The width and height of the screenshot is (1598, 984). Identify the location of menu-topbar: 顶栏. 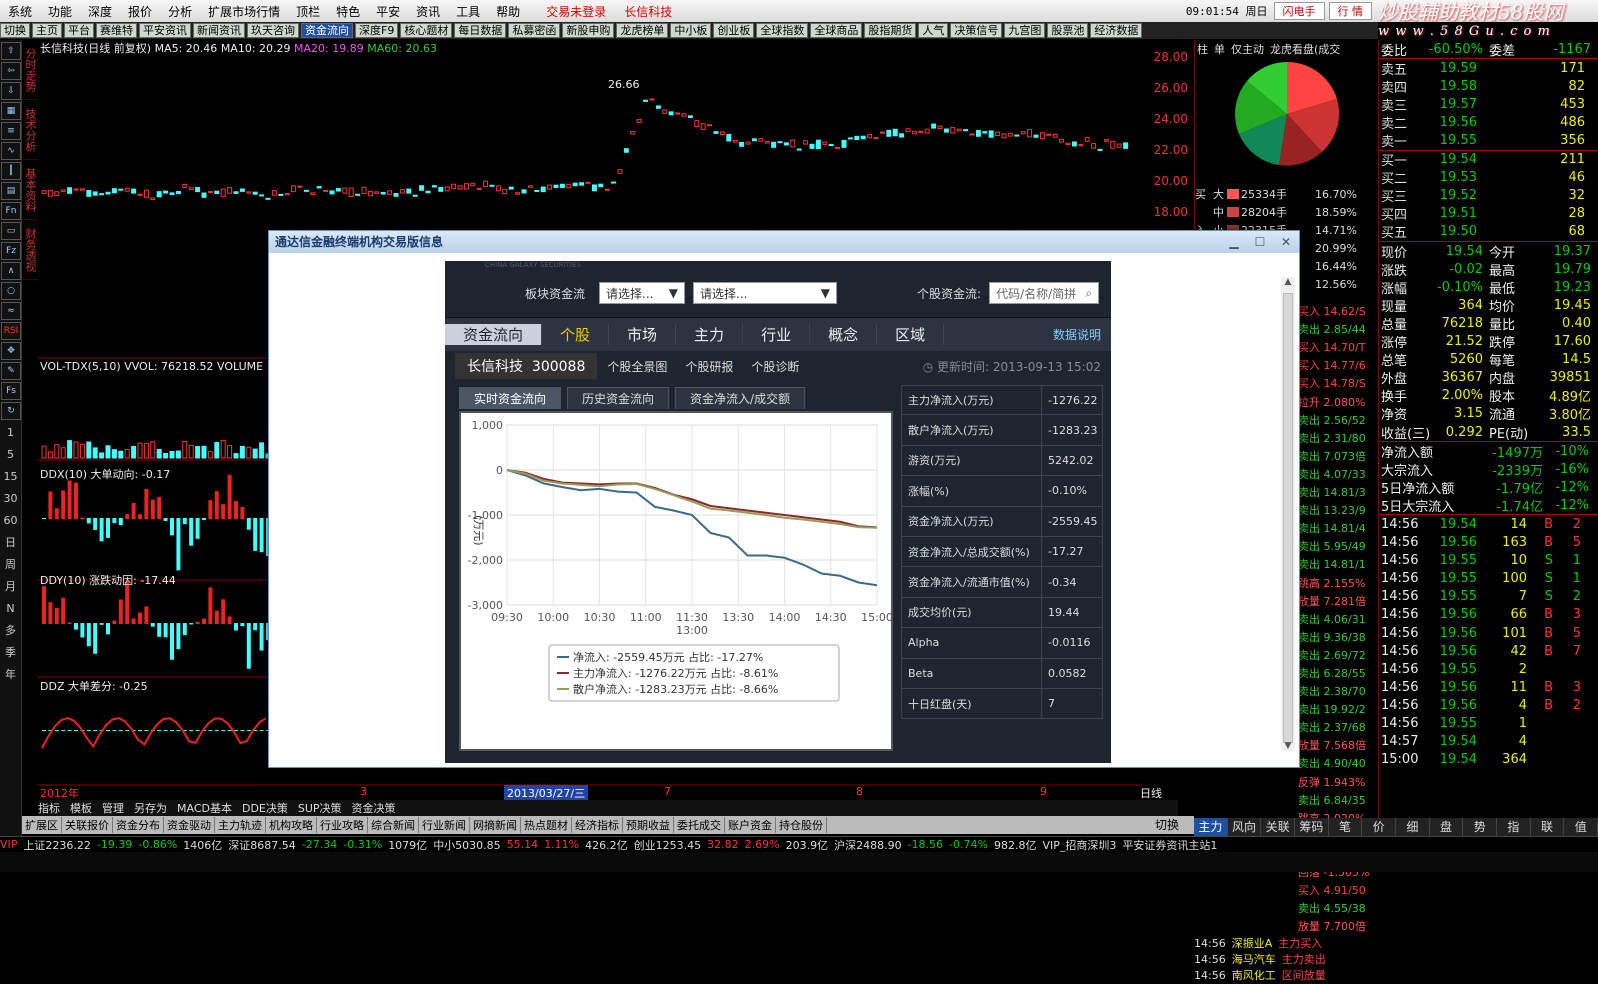
(308, 11).